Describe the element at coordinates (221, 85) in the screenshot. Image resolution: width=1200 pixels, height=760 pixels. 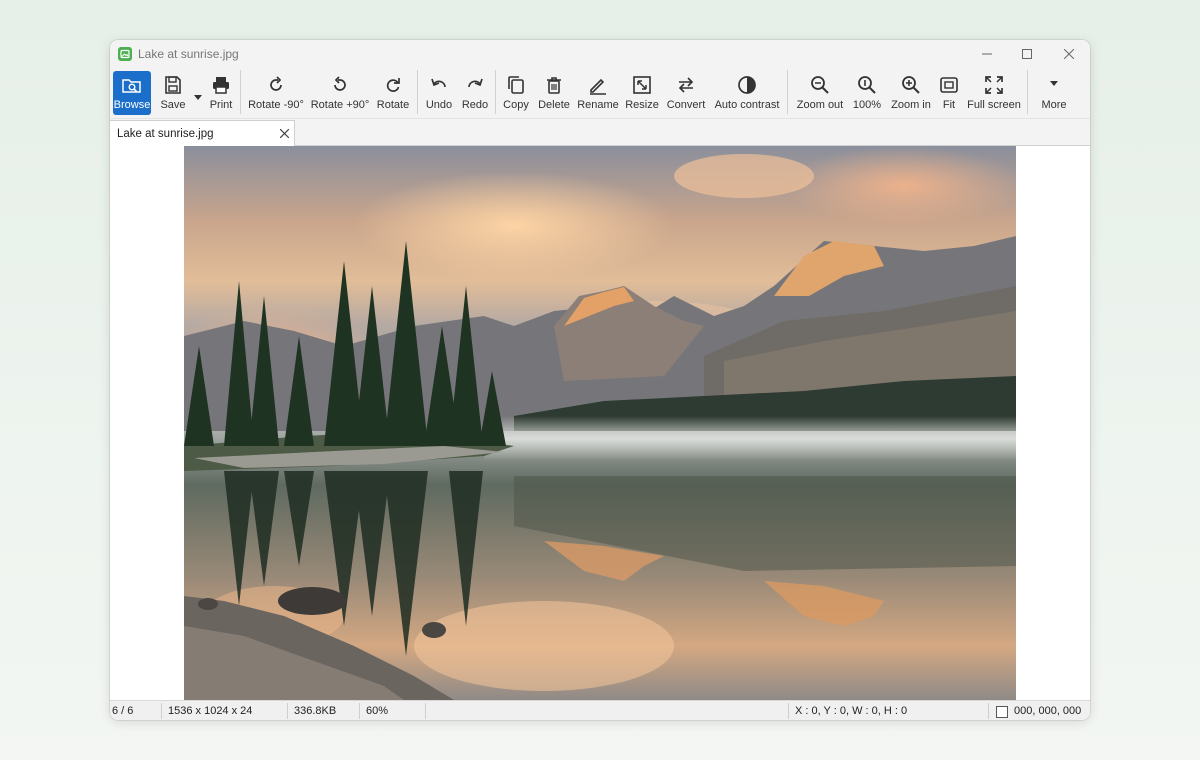
I see `print-icon` at that location.